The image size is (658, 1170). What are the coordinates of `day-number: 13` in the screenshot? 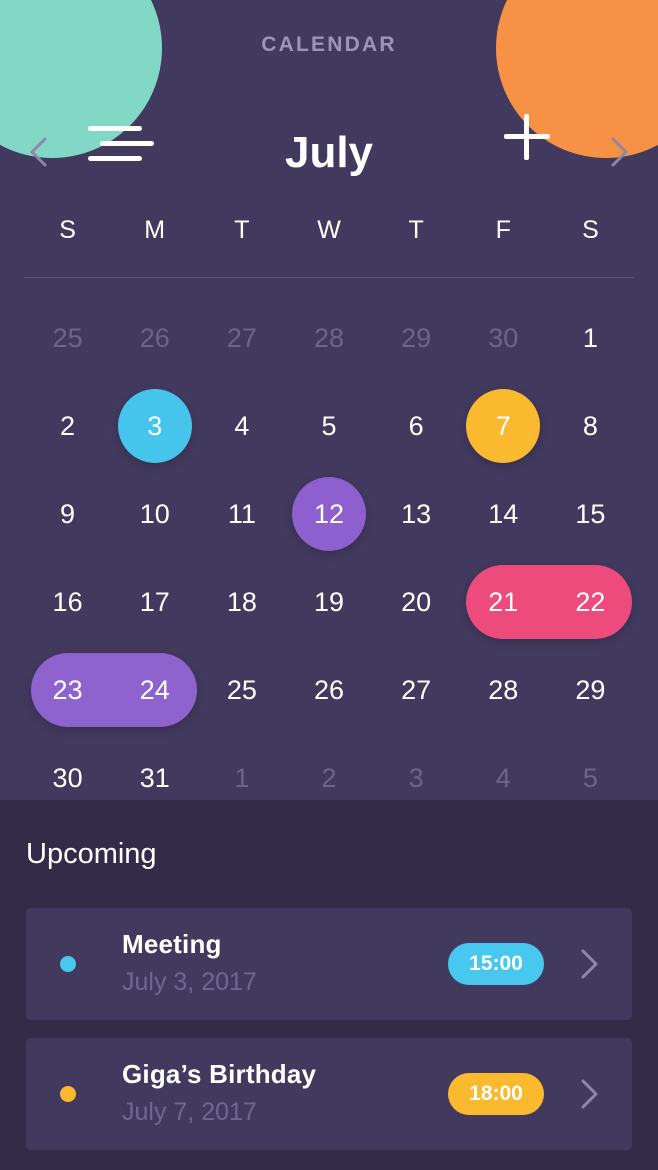 It's located at (416, 513).